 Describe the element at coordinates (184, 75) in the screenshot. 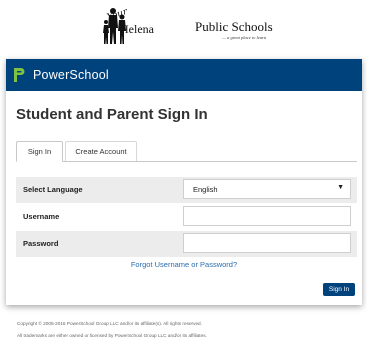

I see `powerschool-header: PowerSchool` at that location.